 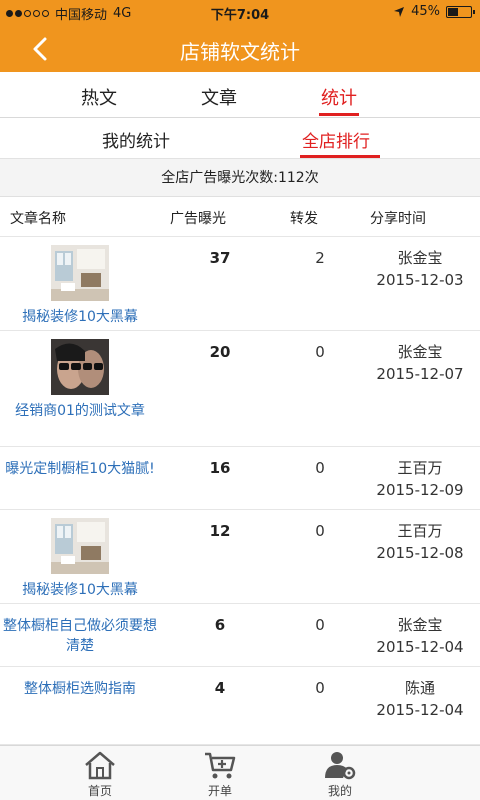 What do you see at coordinates (240, 95) in the screenshot?
I see `top-tab-bar: 热文 文章 统计` at bounding box center [240, 95].